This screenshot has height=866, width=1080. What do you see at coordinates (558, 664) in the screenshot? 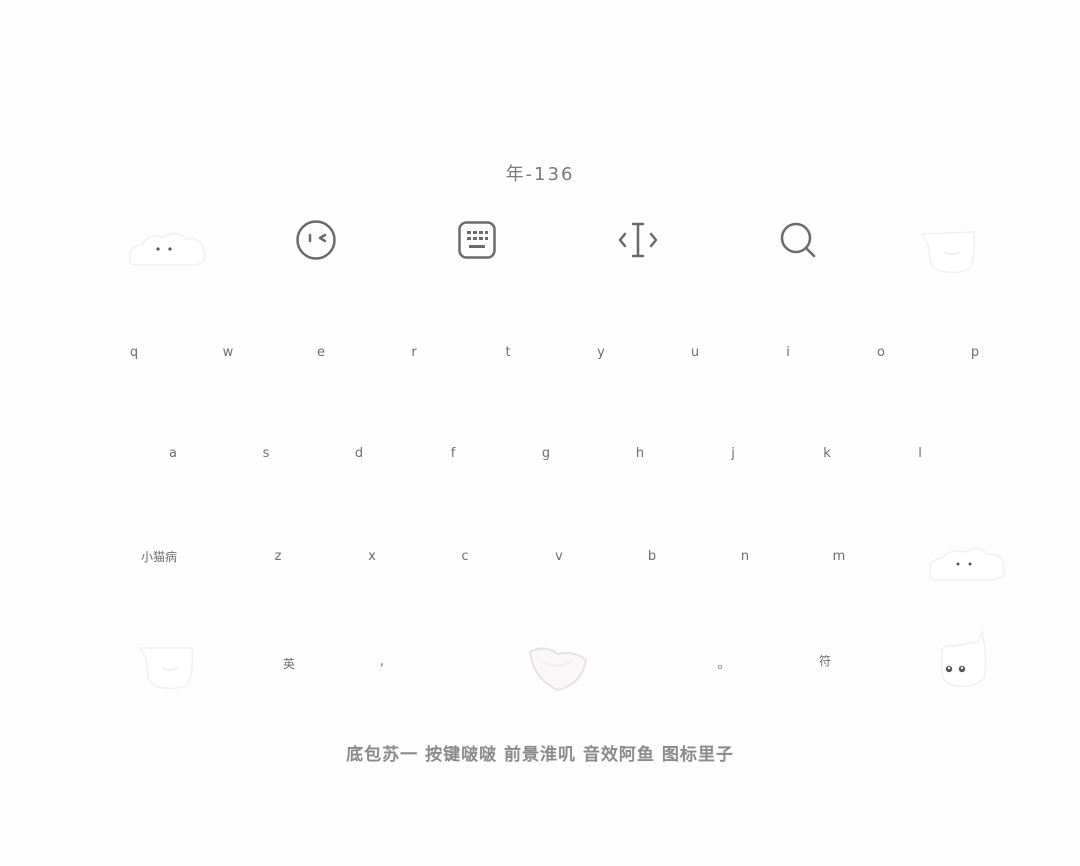
I see `key-space` at bounding box center [558, 664].